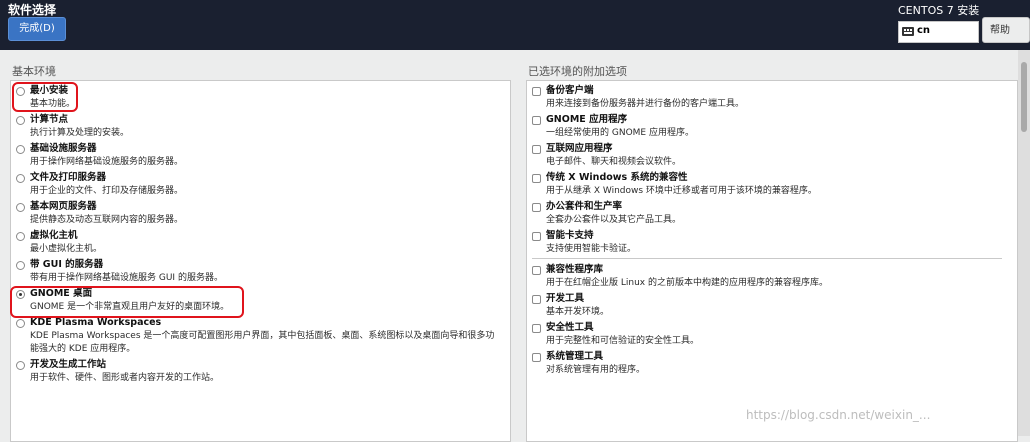 This screenshot has width=1030, height=442. I want to click on page-scrollbar, so click(1024, 243).